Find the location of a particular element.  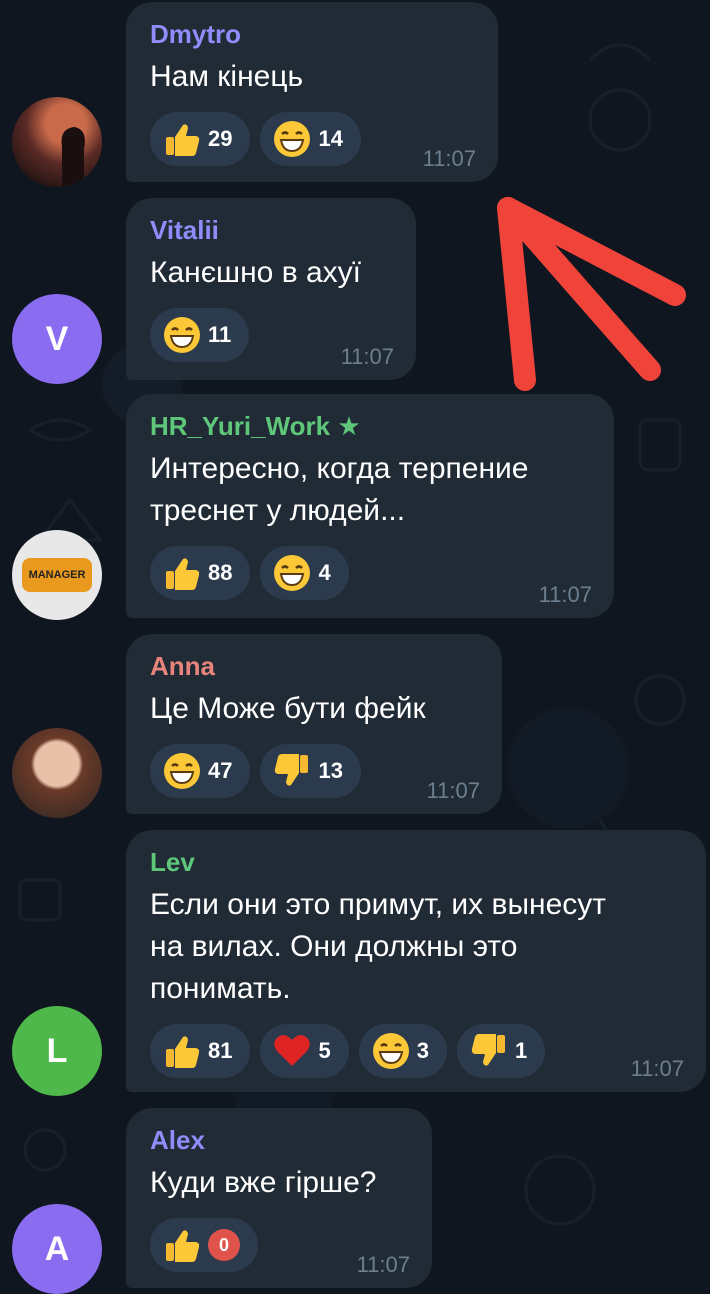

reaction-thumbs-down: 13 is located at coordinates (310, 771).